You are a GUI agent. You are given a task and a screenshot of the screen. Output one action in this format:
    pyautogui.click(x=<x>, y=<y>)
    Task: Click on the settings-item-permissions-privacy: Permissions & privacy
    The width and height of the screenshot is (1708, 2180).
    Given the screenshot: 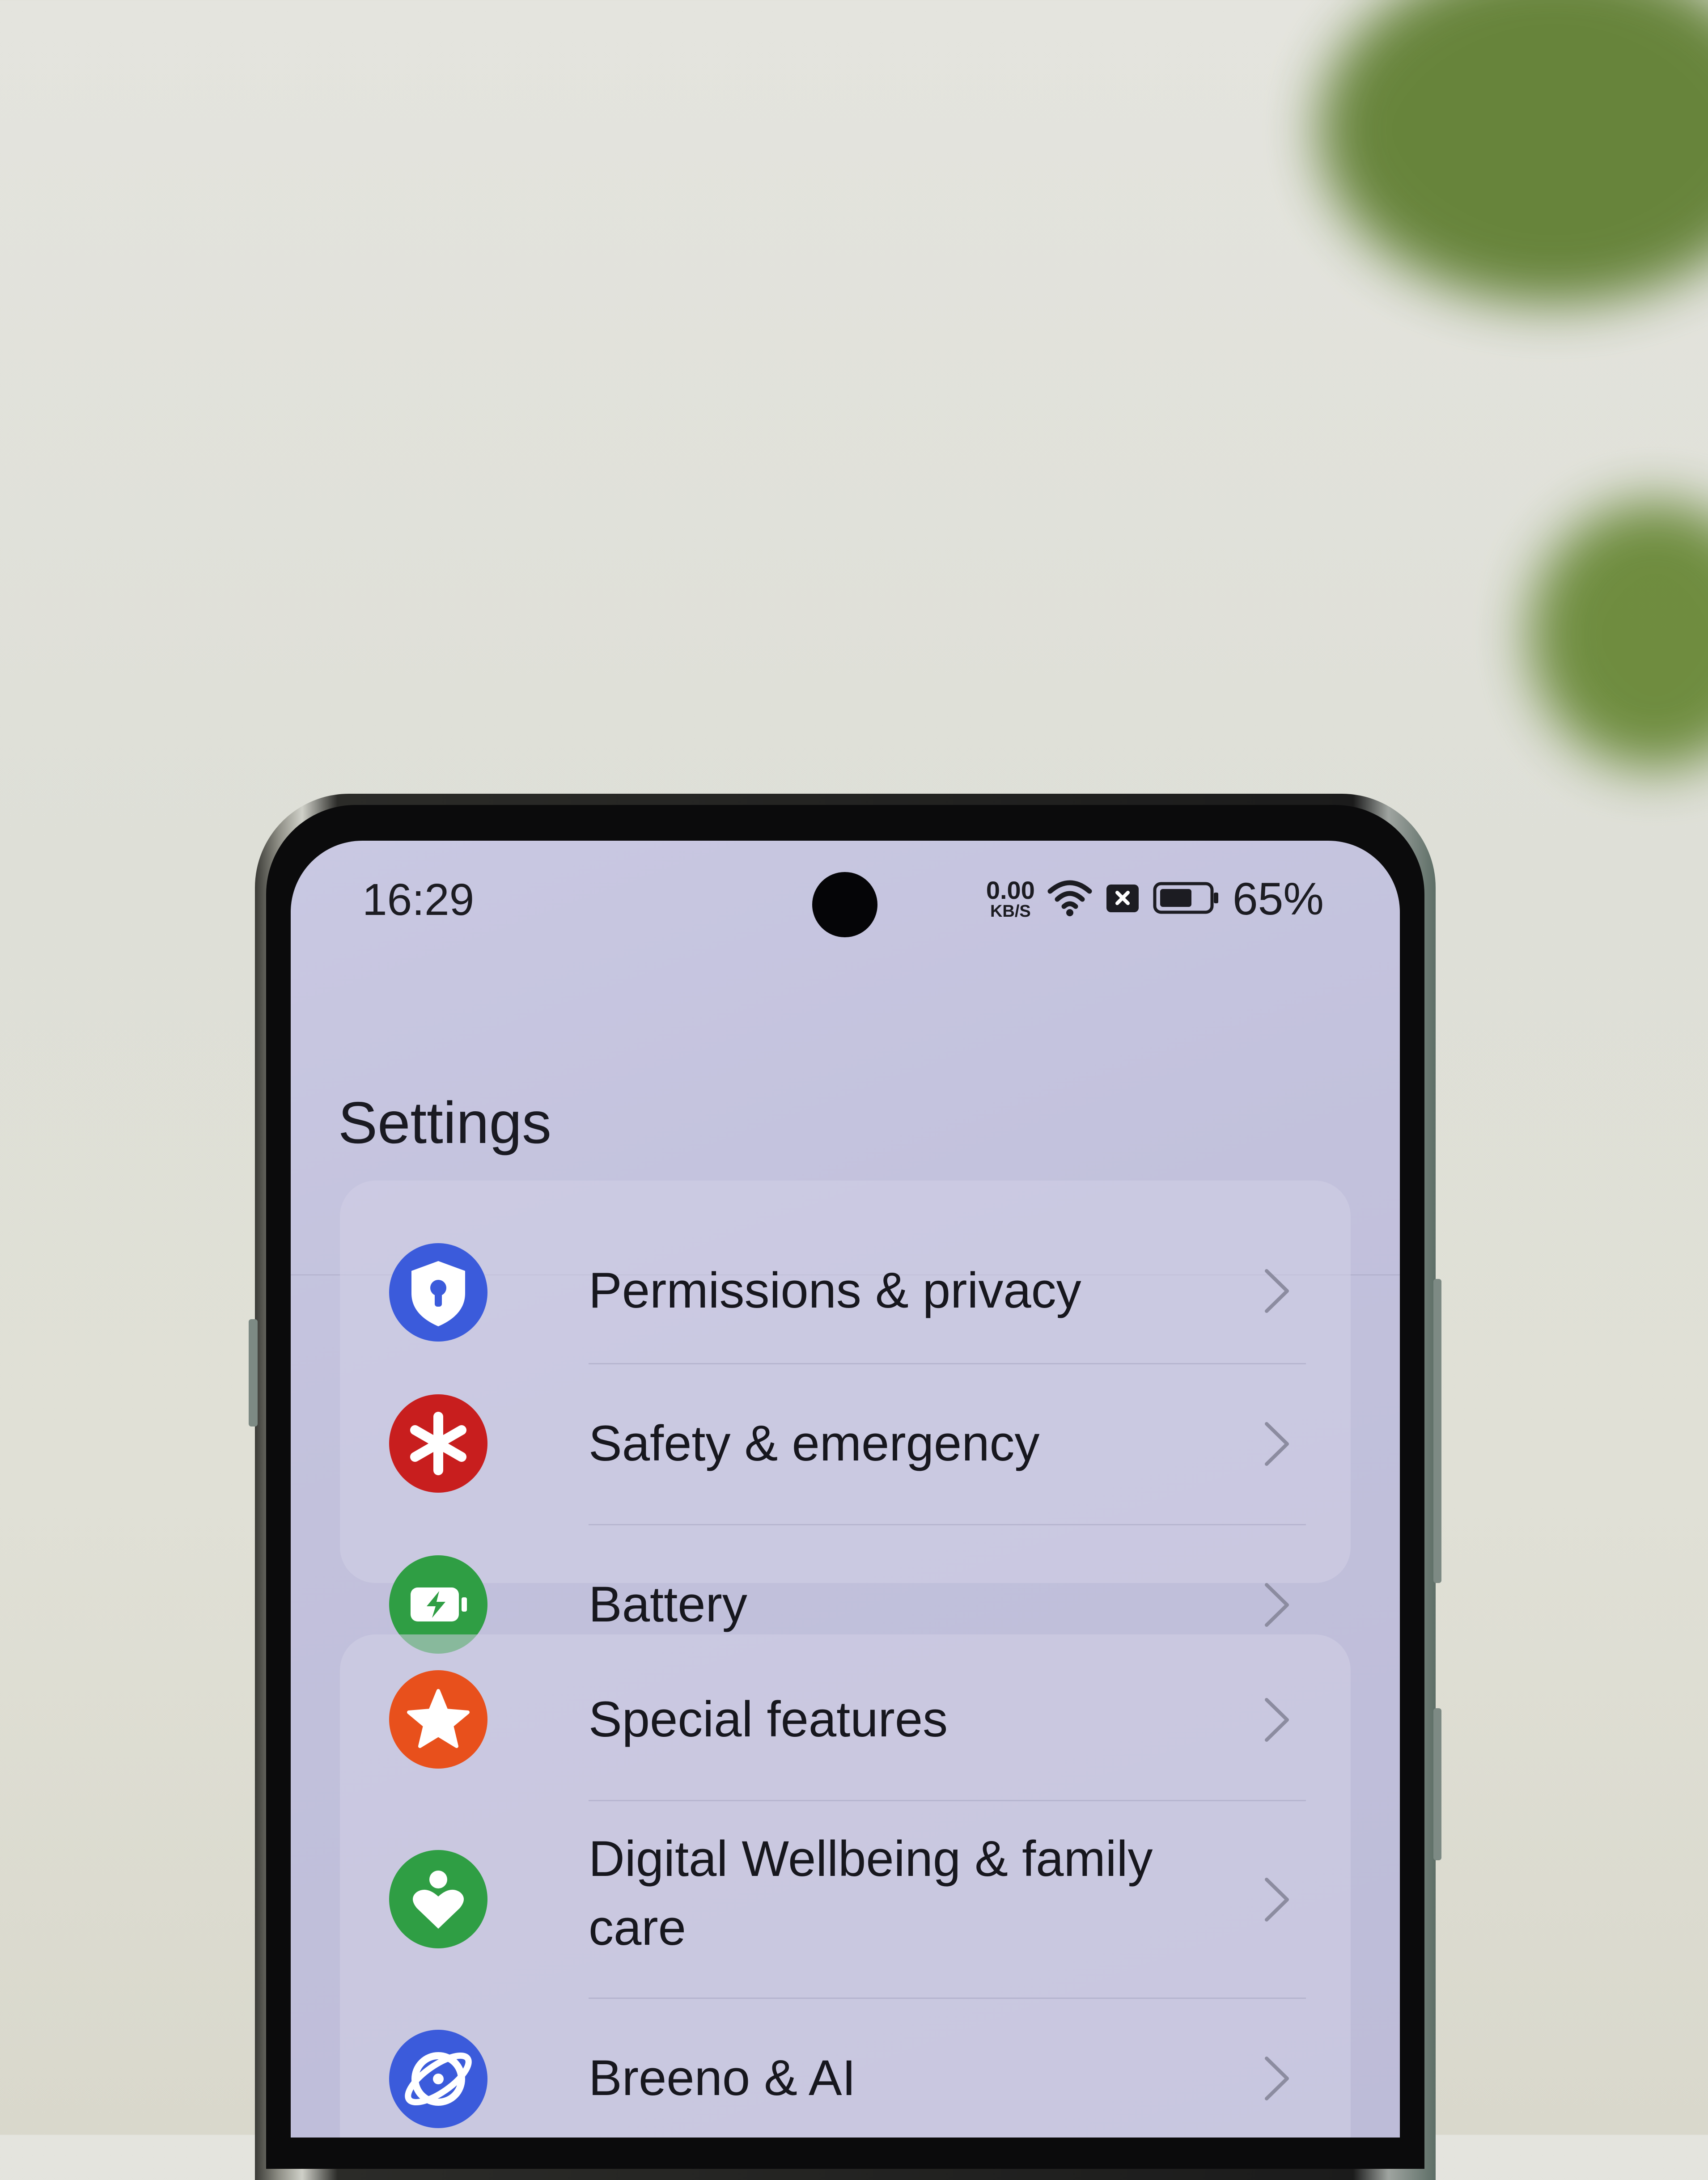 What is the action you would take?
    pyautogui.click(x=845, y=1305)
    